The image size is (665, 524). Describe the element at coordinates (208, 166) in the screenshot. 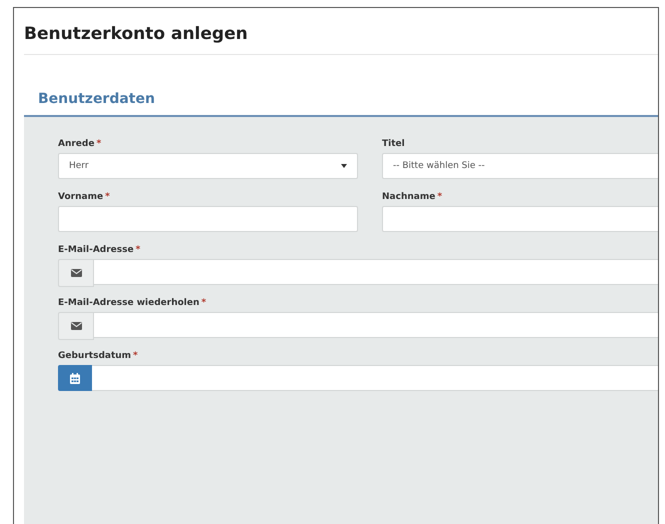

I see `select-field: Herr` at that location.